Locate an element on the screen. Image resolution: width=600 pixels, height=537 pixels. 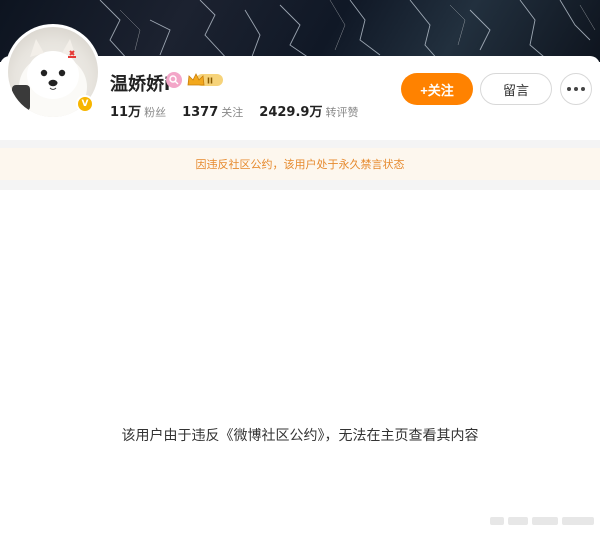
following-value: 1377 is located at coordinates (200, 112).